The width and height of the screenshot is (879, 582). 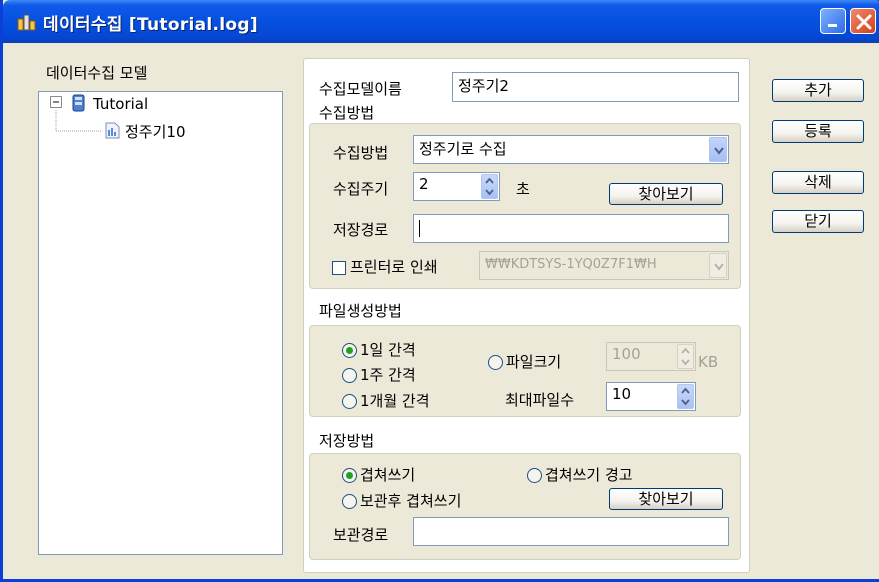 What do you see at coordinates (150, 25) in the screenshot?
I see `window-title: 데이터수집 [Tutorial.log]` at bounding box center [150, 25].